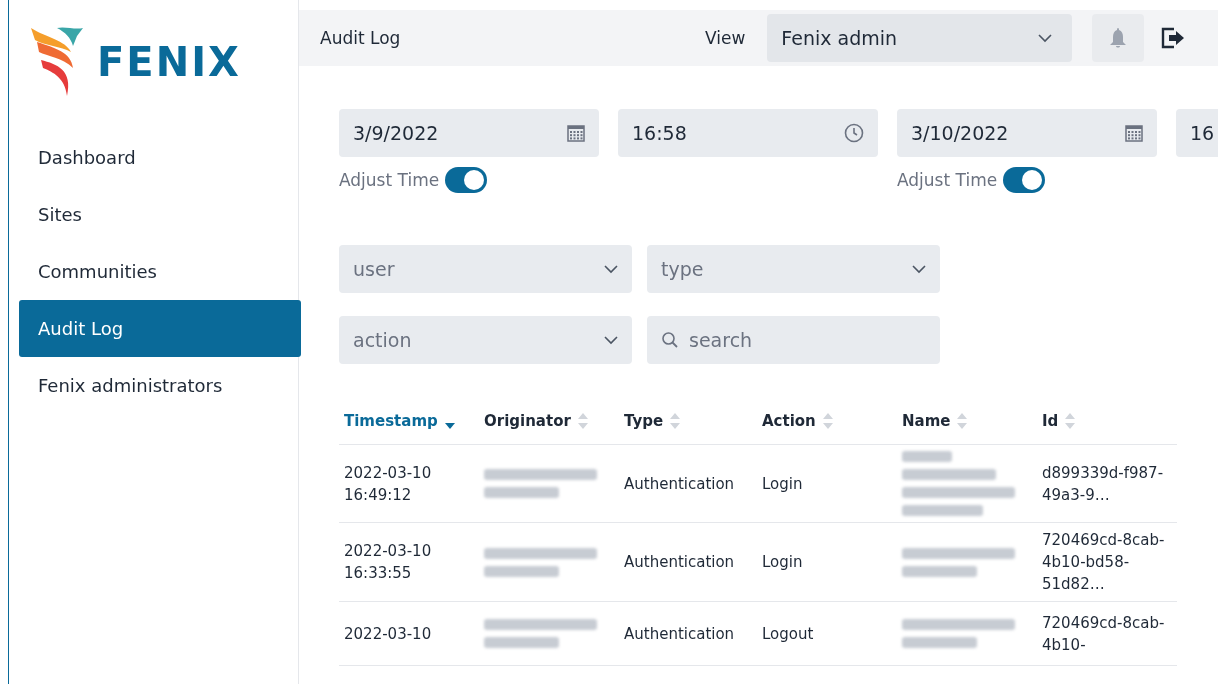  I want to click on filter-field: user, so click(485, 269).